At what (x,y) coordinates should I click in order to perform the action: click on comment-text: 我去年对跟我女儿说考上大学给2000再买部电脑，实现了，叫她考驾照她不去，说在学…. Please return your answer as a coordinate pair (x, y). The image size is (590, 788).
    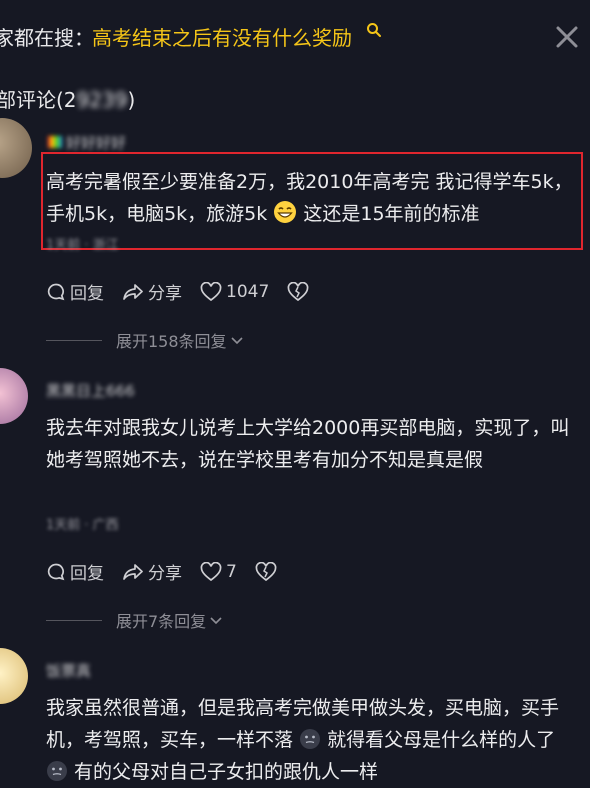
    Looking at the image, I should click on (308, 444).